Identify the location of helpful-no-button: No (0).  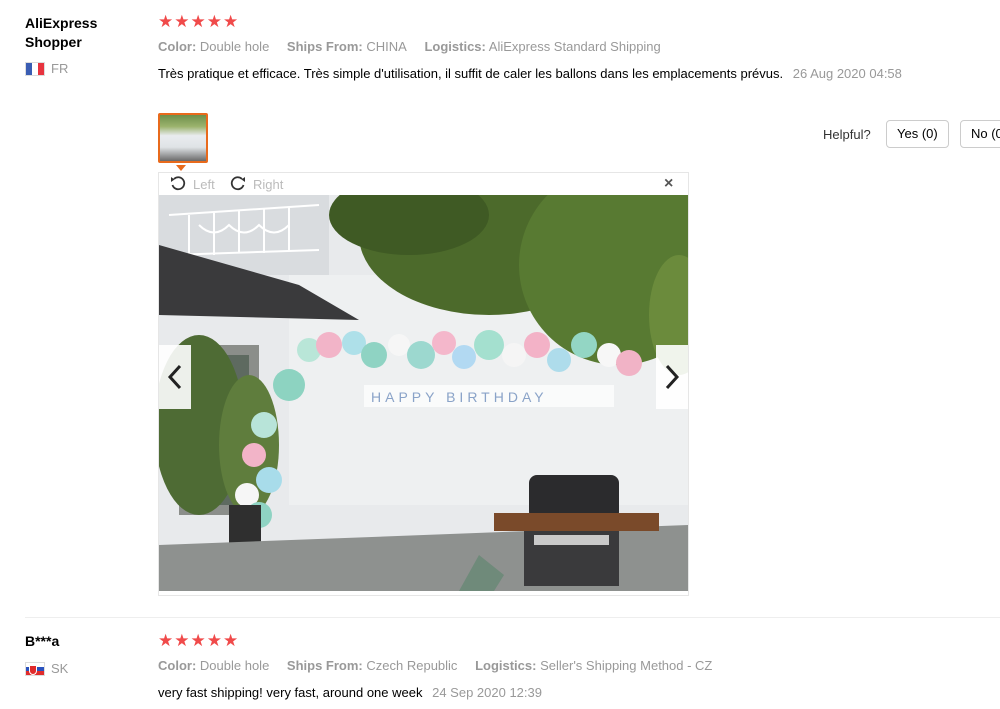
(980, 134).